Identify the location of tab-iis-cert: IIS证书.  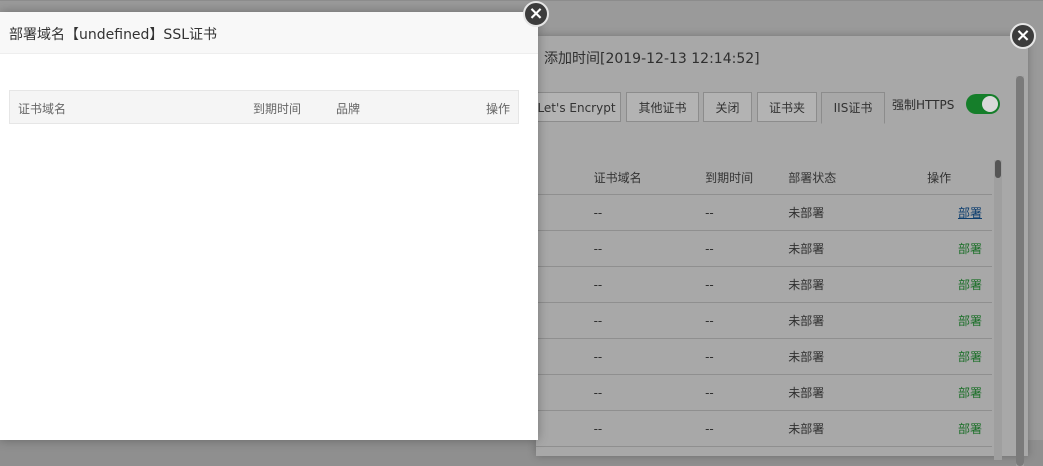
(853, 108).